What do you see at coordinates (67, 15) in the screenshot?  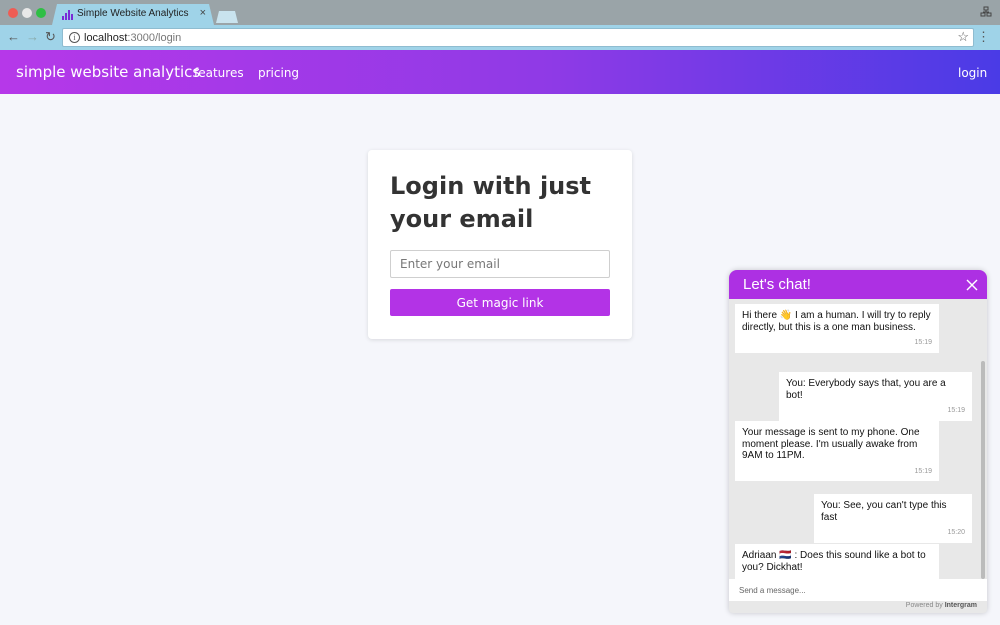 I see `bar-chart-icon` at bounding box center [67, 15].